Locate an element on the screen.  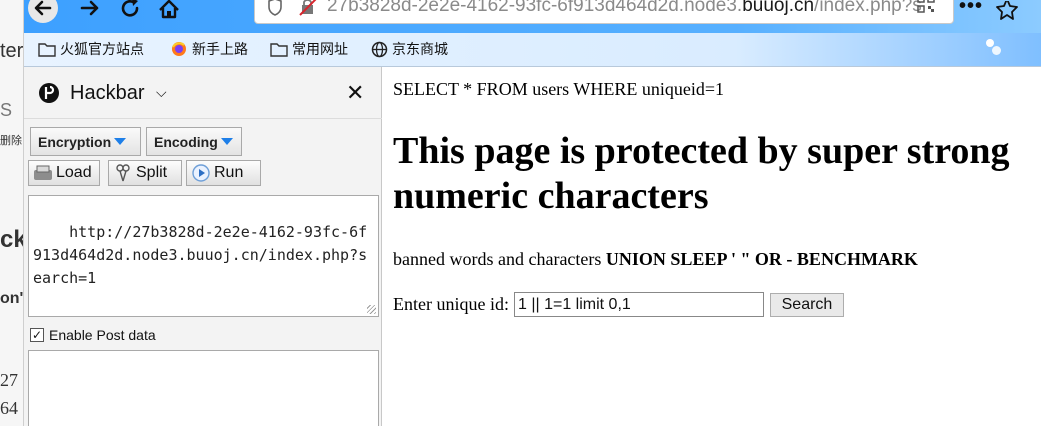
enable-post-checkbox: ✓ is located at coordinates (37, 335).